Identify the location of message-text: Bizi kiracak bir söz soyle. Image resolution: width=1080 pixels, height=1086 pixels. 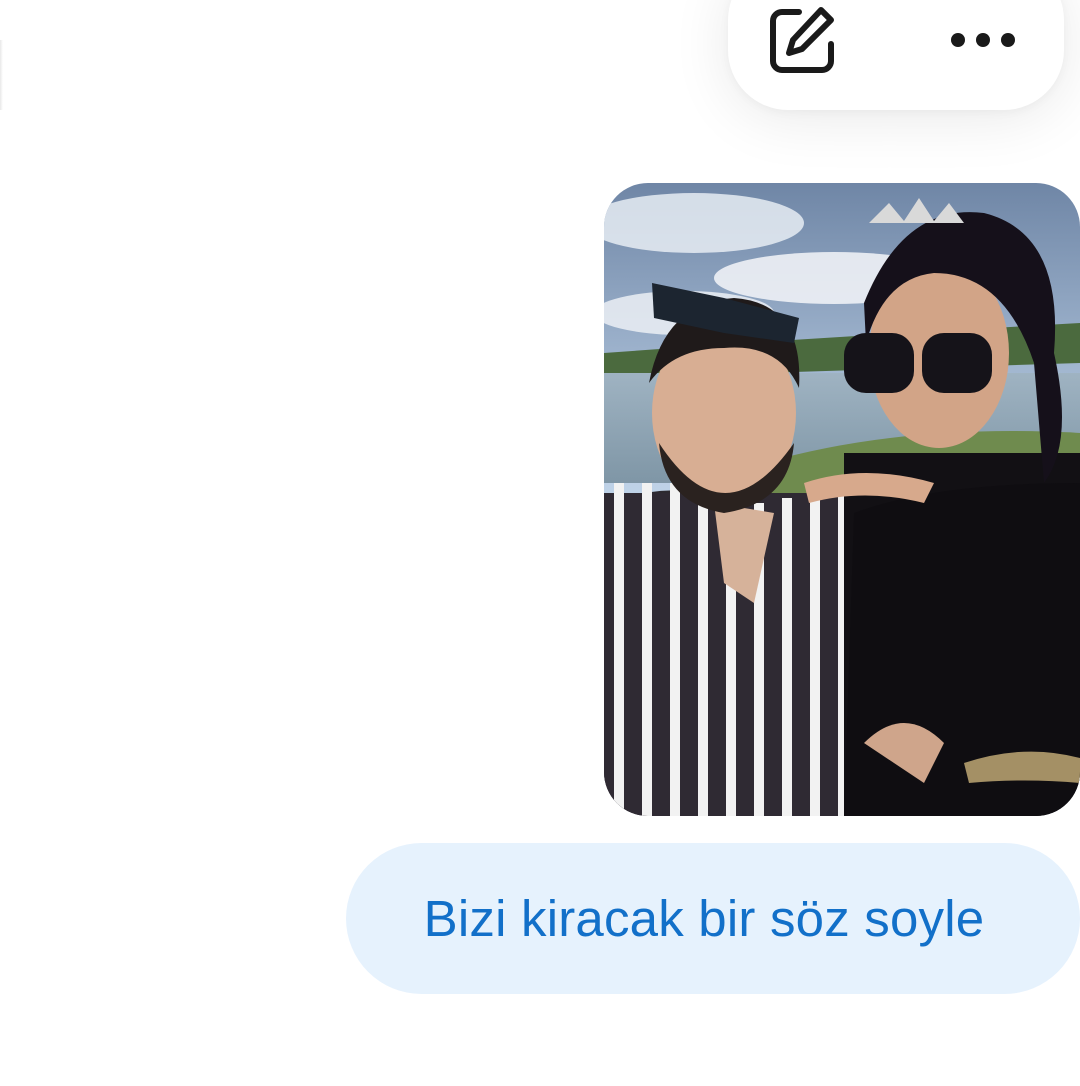
(704, 918).